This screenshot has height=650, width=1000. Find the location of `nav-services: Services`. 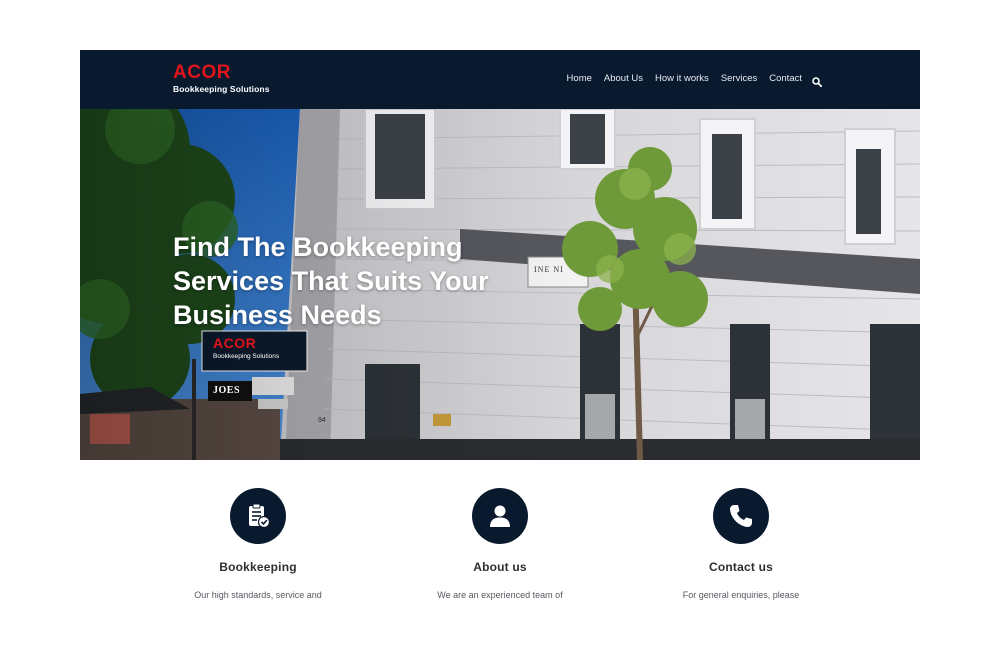

nav-services: Services is located at coordinates (739, 78).